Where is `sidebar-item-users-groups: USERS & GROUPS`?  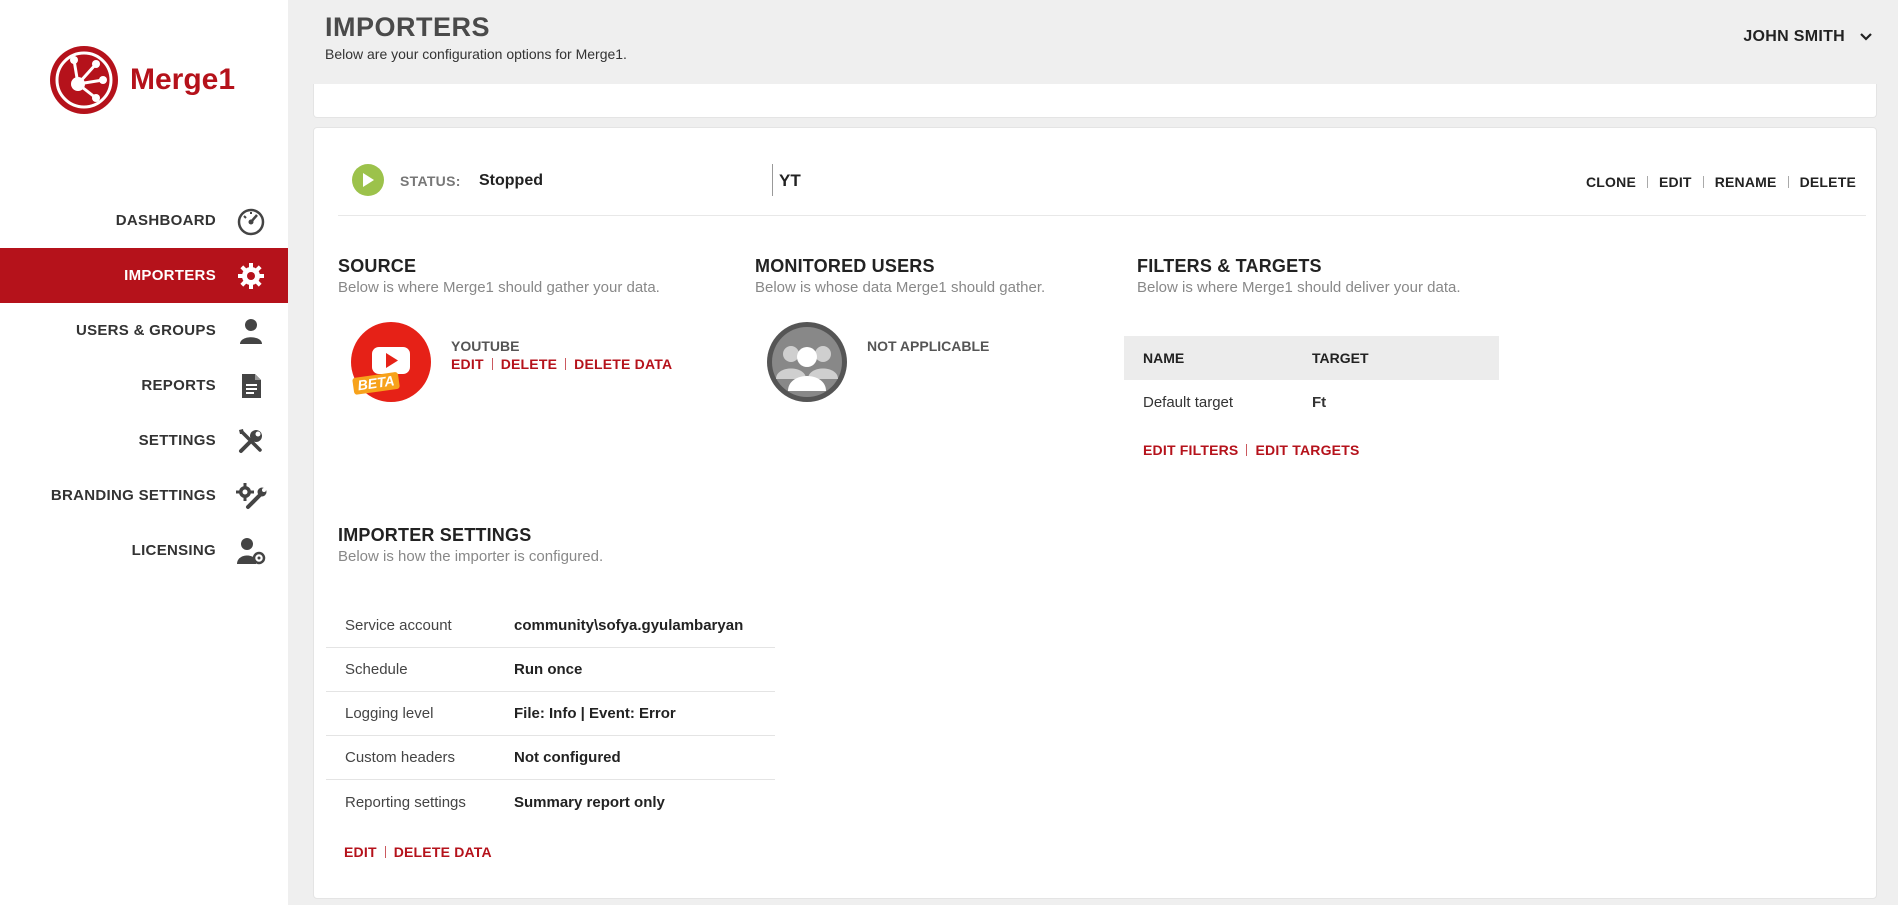
sidebar-item-users-groups: USERS & GROUPS is located at coordinates (144, 330).